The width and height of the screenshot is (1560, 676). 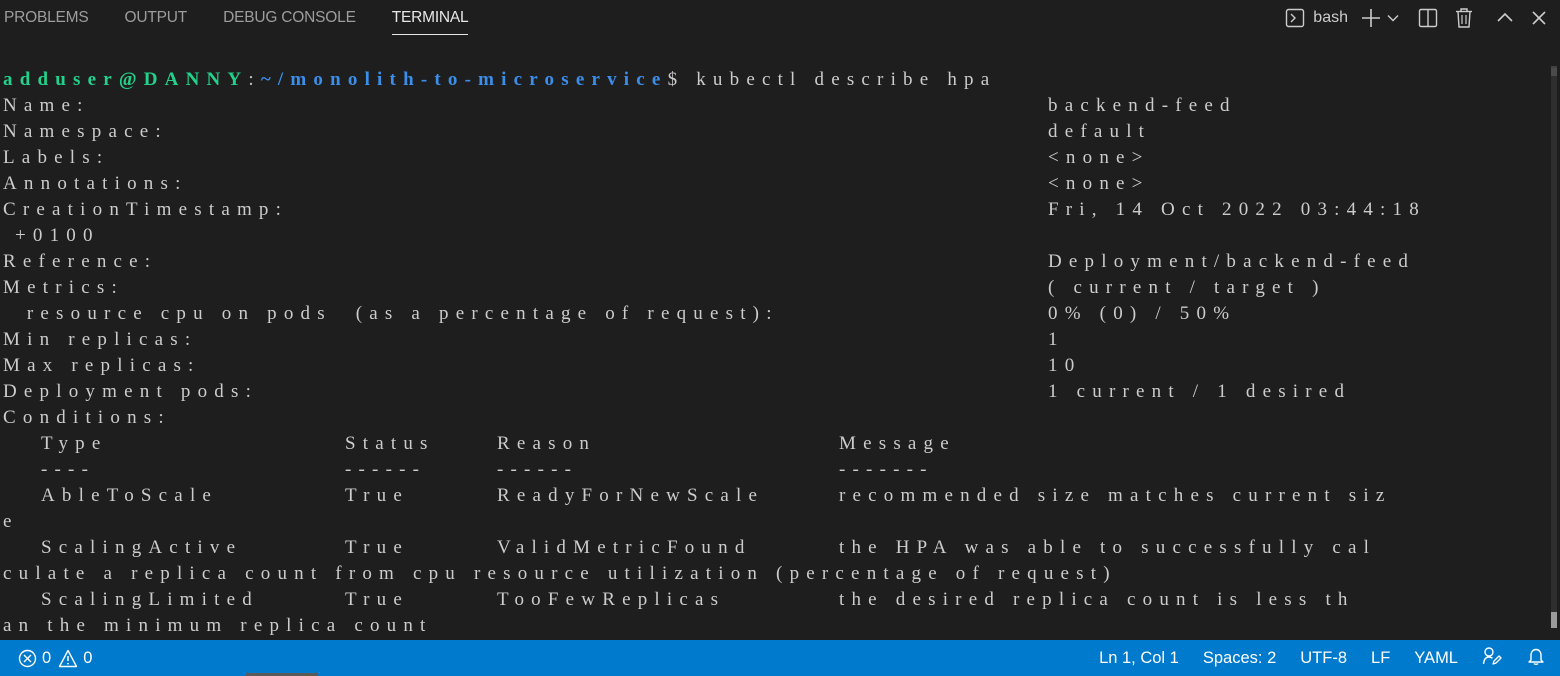 What do you see at coordinates (780, 658) in the screenshot?
I see `status-bar: 0 0 Ln 1, Col 1 Spaces: 2 UTF-8 LF YAML` at bounding box center [780, 658].